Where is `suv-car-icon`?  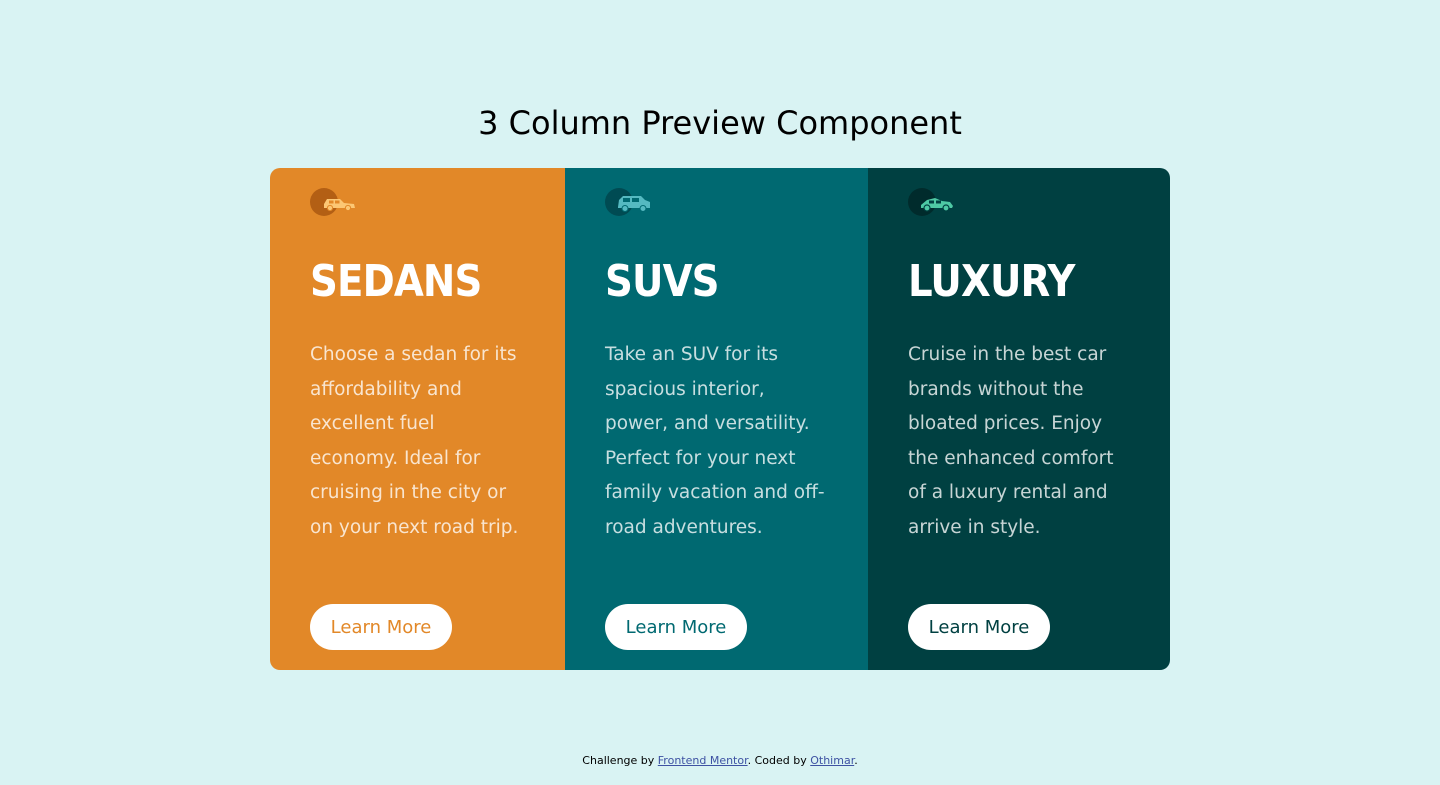 suv-car-icon is located at coordinates (628, 202).